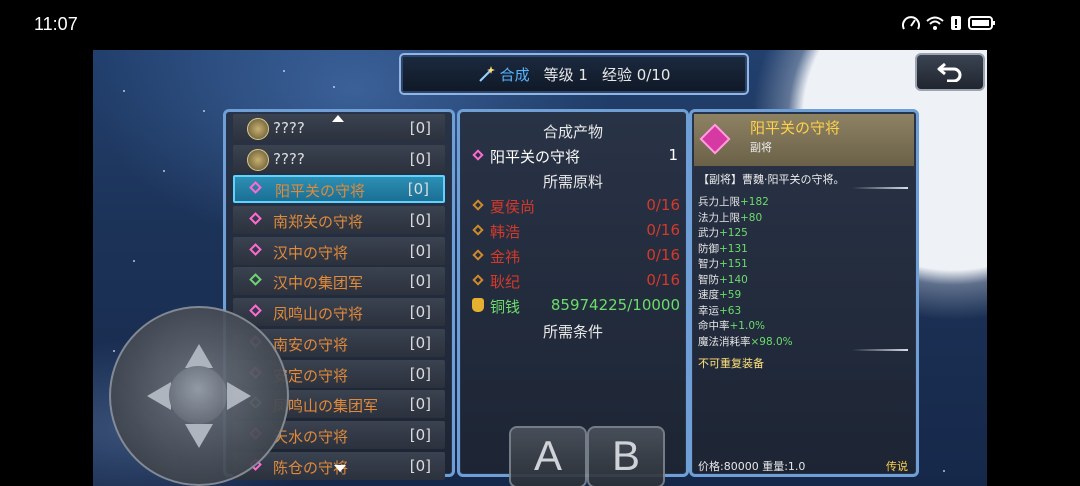 The image size is (1080, 486). I want to click on material-name: 韩浩, so click(505, 232).